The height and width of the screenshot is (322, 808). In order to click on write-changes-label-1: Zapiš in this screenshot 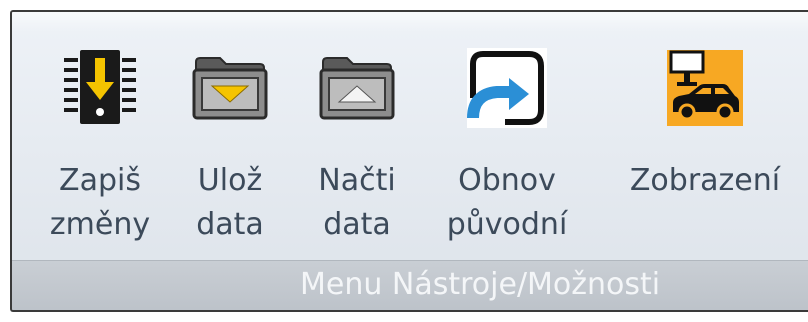, I will do `click(100, 180)`.